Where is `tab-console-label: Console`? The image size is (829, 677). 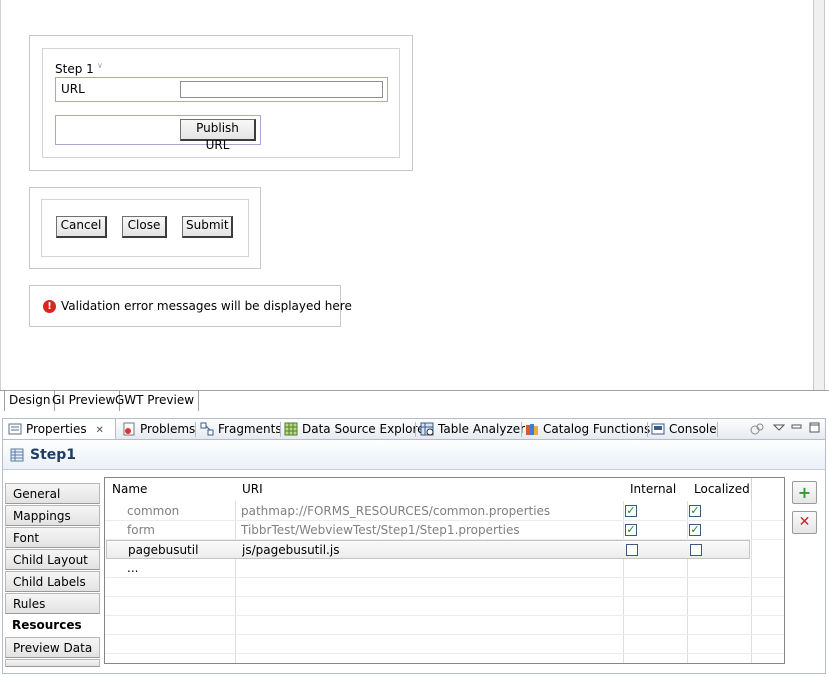
tab-console-label: Console is located at coordinates (693, 429).